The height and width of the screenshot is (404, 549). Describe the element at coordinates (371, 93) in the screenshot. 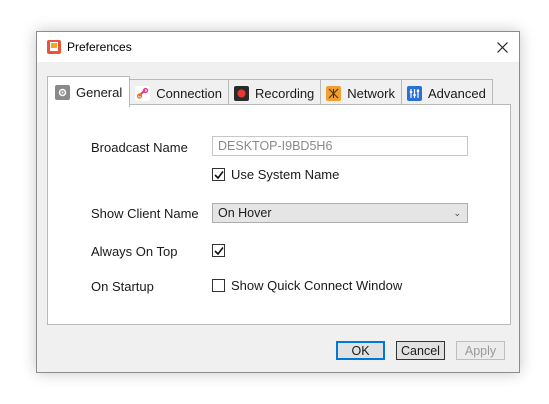

I see `tab-network-label: Network` at that location.